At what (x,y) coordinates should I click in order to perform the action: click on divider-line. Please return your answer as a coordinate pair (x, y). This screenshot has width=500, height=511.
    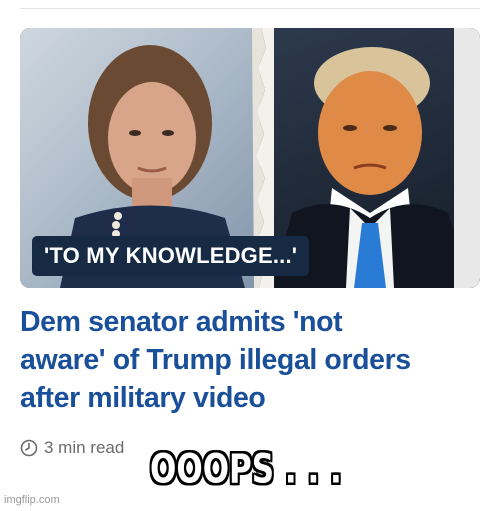
    Looking at the image, I should click on (250, 8).